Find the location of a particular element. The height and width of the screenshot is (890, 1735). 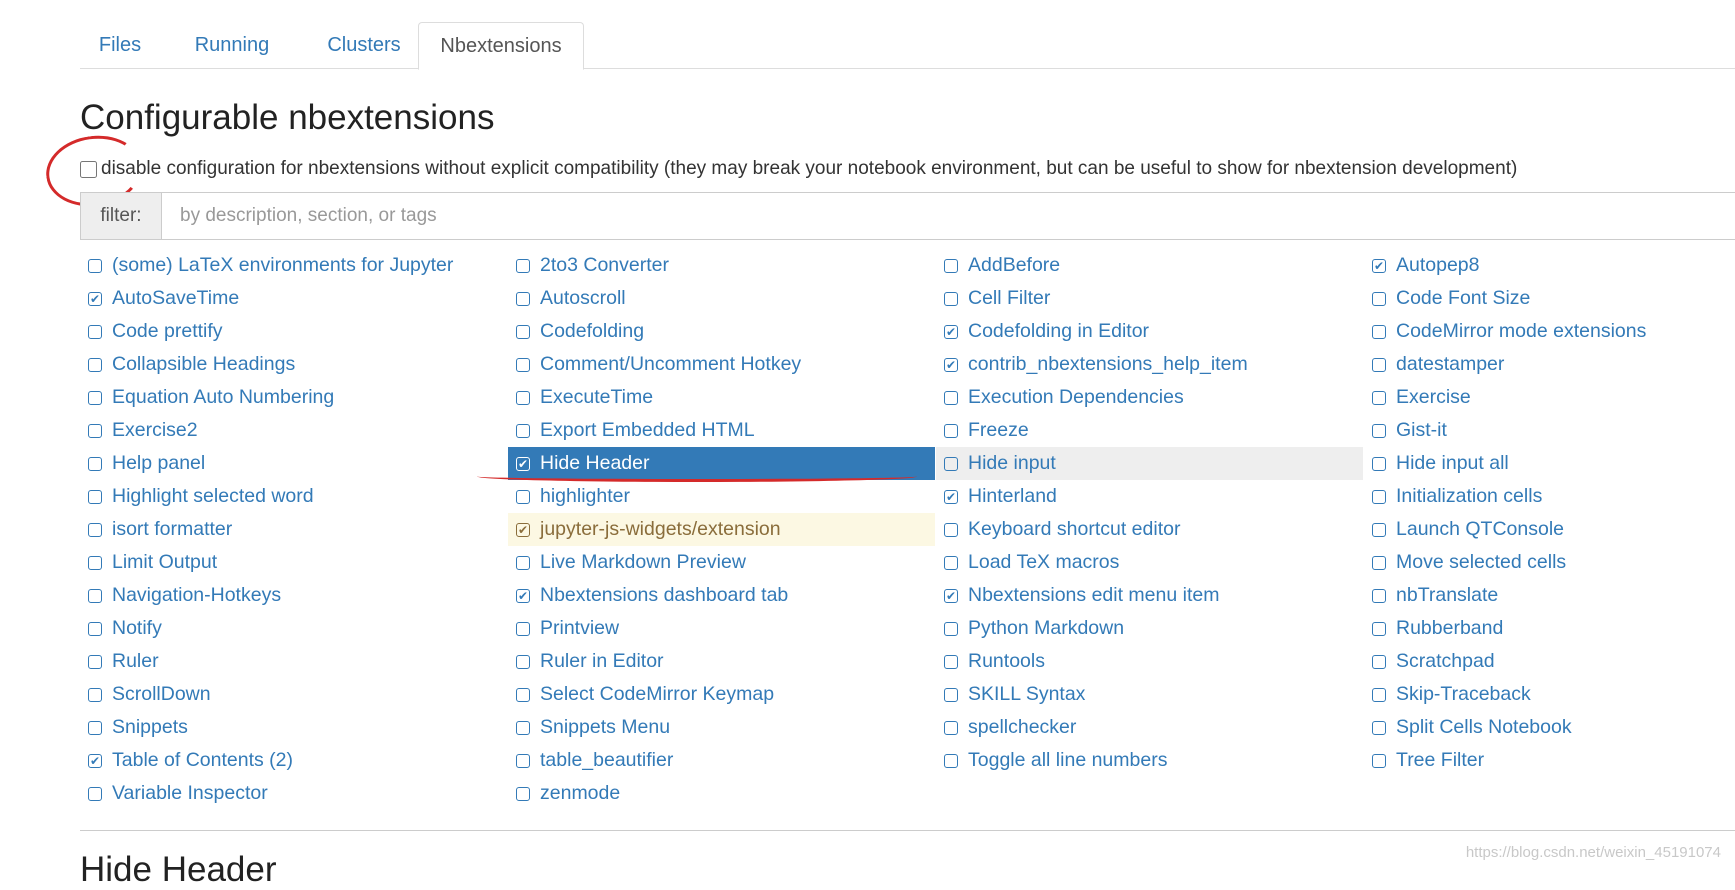

tab-running: Running is located at coordinates (232, 45).